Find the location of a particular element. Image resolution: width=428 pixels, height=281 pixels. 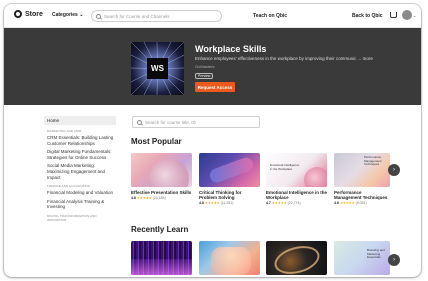

hero-thumbnail: WS is located at coordinates (157, 68).